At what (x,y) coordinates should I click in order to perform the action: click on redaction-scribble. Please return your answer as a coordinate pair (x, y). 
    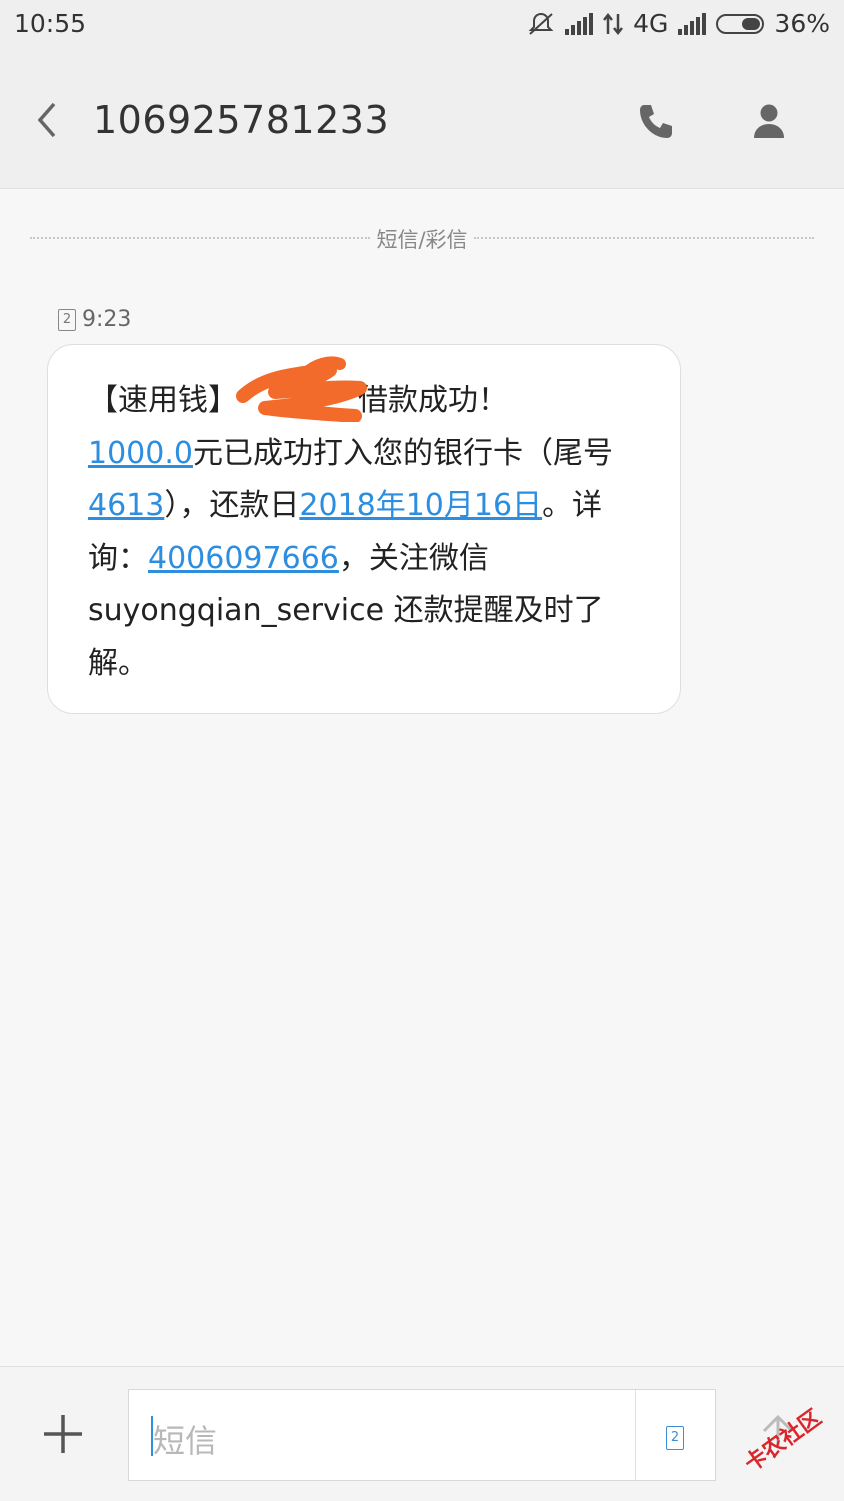
    Looking at the image, I should click on (301, 389).